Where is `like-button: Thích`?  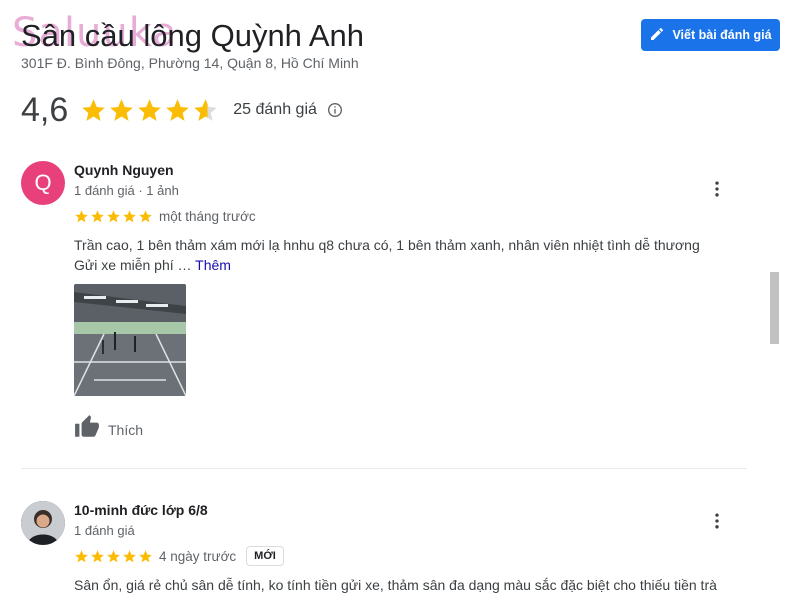 like-button: Thích is located at coordinates (108, 429).